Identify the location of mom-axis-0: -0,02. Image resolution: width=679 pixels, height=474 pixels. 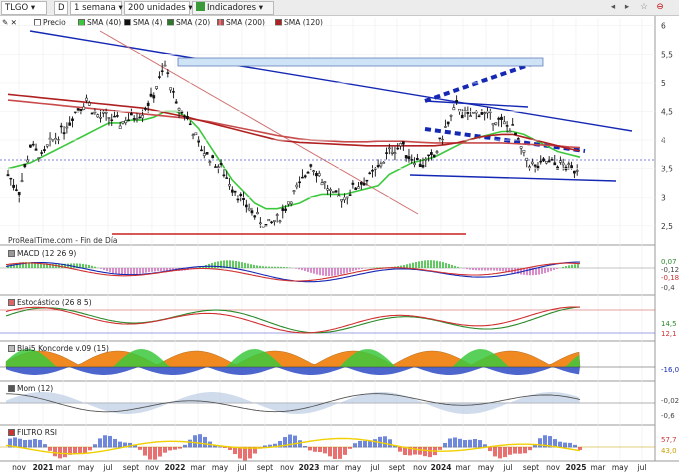
(670, 401).